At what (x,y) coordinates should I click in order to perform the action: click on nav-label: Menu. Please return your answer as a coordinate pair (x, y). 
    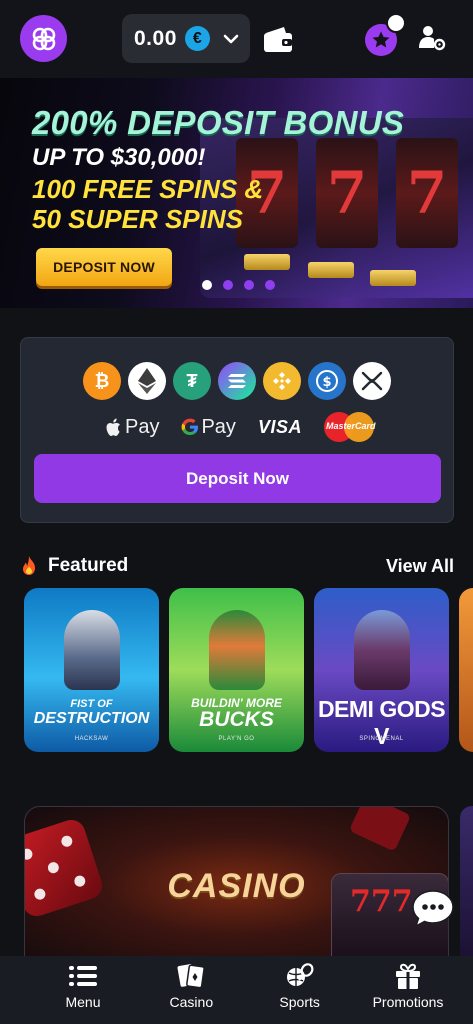
    Looking at the image, I should click on (83, 1002).